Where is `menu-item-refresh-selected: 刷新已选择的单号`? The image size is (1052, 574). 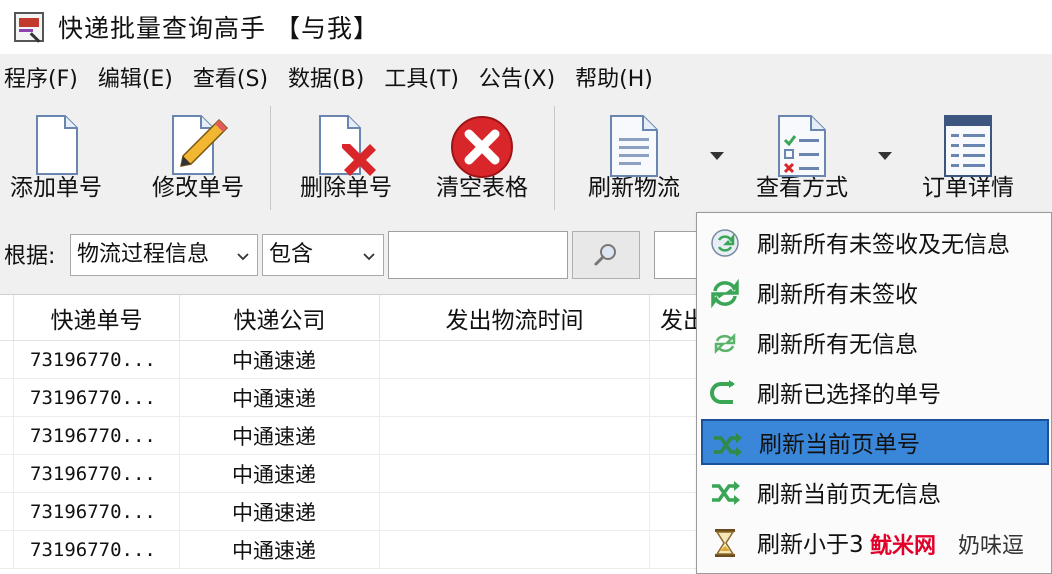
menu-item-refresh-selected: 刷新已选择的单号 is located at coordinates (875, 392).